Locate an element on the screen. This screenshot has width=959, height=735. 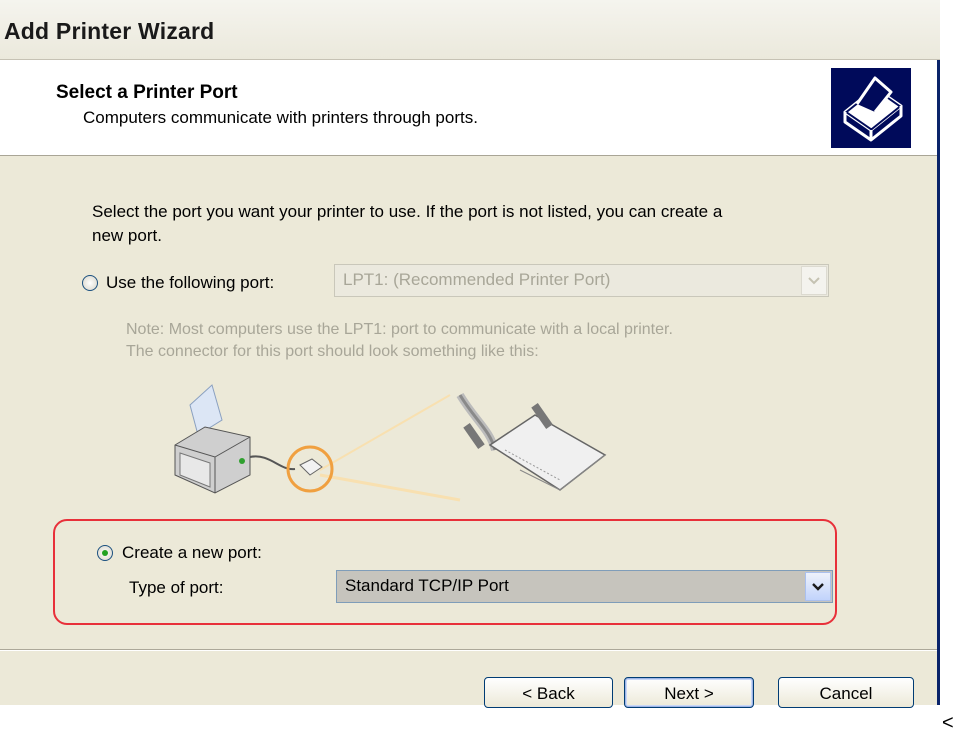
trailing-glyph: < is located at coordinates (948, 723).